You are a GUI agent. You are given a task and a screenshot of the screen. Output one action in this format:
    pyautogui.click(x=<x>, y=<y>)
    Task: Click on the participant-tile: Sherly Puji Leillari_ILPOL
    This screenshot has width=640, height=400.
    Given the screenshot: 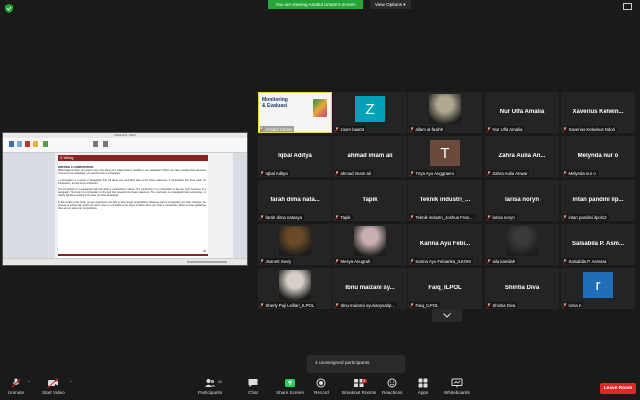 What is the action you would take?
    pyautogui.click(x=295, y=288)
    